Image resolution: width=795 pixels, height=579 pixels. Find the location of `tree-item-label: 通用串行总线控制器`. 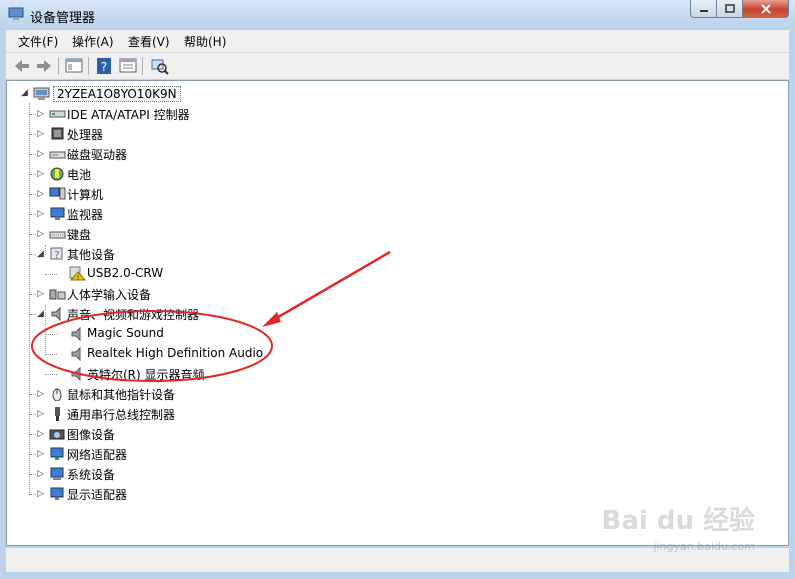

tree-item-label: 通用串行总线控制器 is located at coordinates (121, 415).